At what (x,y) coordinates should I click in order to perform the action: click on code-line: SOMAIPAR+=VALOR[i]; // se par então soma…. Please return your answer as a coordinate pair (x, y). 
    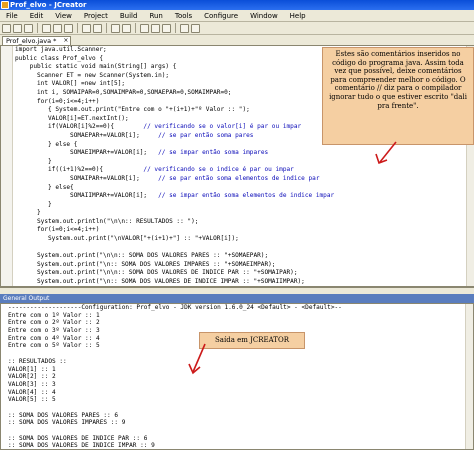
    Looking at the image, I should click on (180, 179).